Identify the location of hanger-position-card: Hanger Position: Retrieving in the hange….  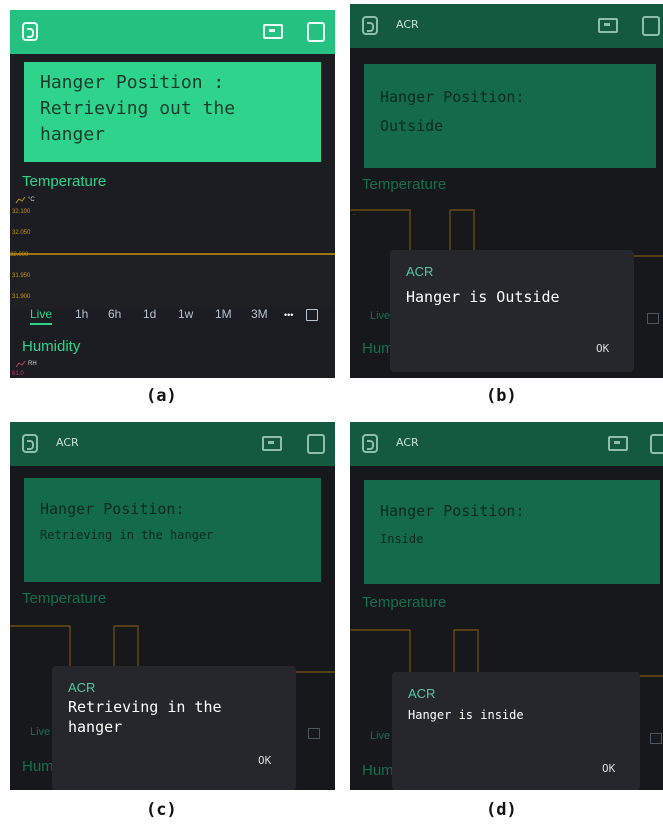
(172, 530).